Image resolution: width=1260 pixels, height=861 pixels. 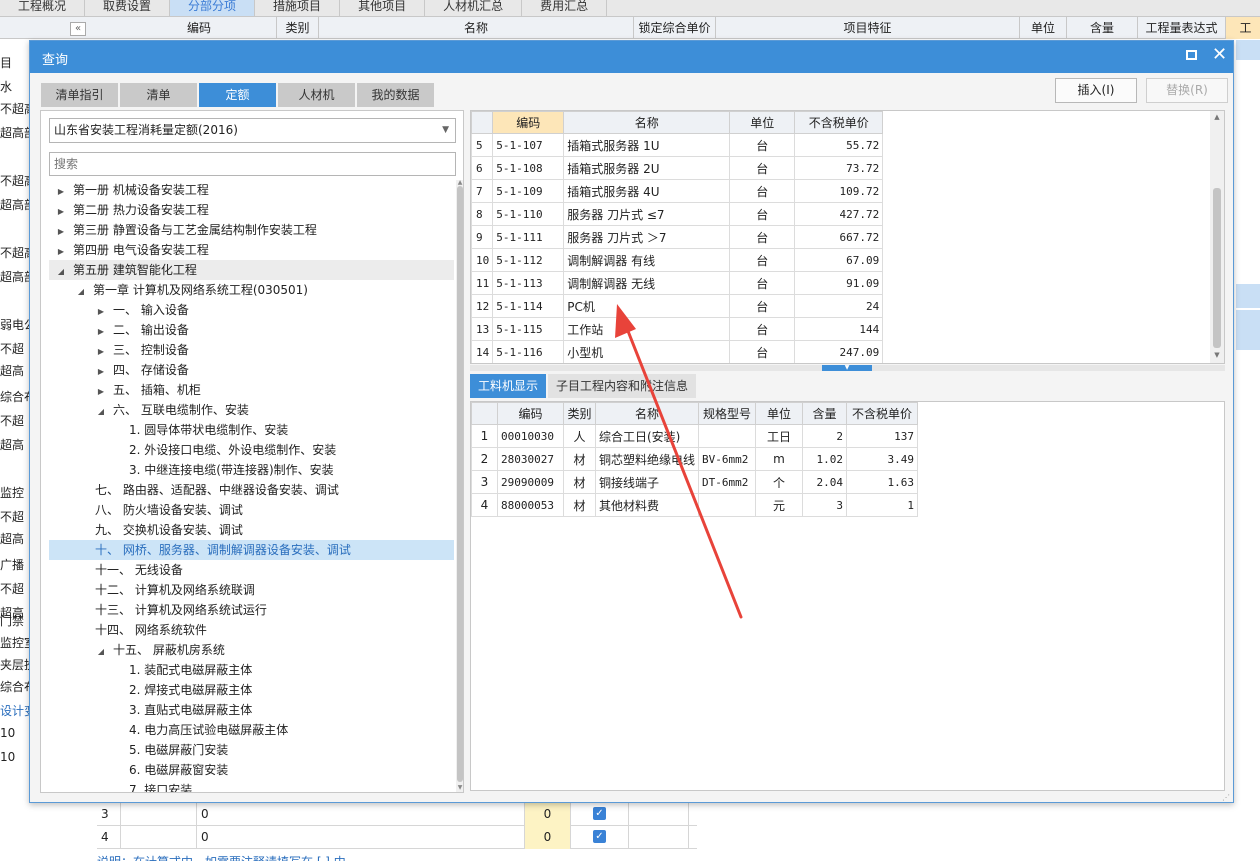 I want to click on quota-table-scrollbar: ▲ ▼, so click(x=1217, y=237).